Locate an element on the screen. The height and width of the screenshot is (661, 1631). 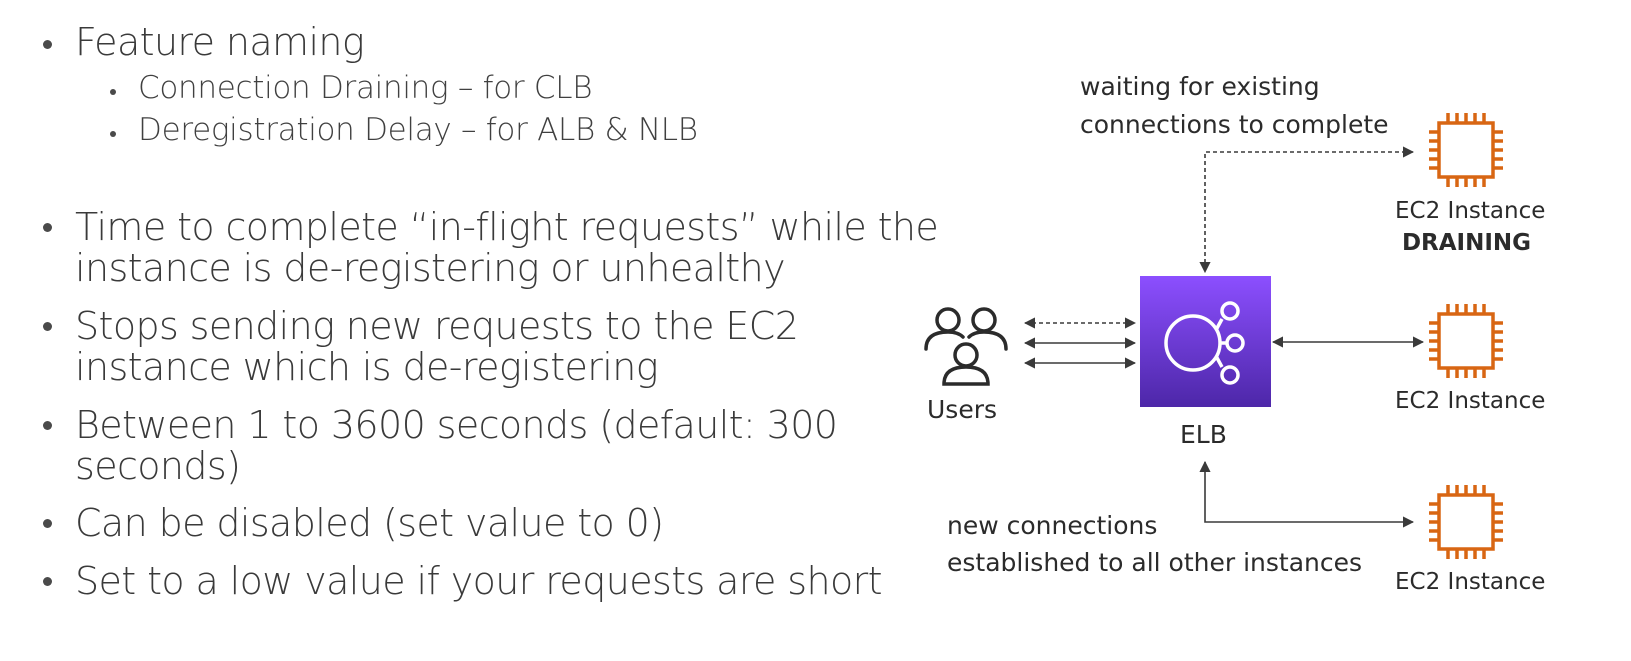
elb-label: ELB is located at coordinates (1203, 434).